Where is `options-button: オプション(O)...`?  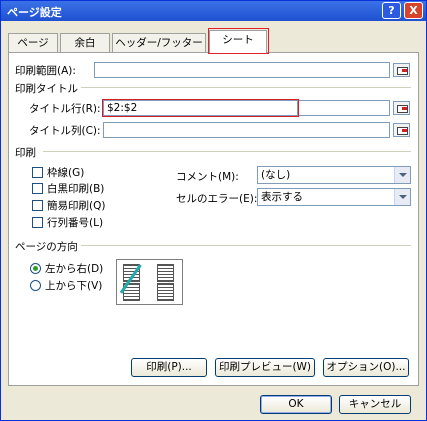
options-button: オプション(O)... is located at coordinates (366, 367).